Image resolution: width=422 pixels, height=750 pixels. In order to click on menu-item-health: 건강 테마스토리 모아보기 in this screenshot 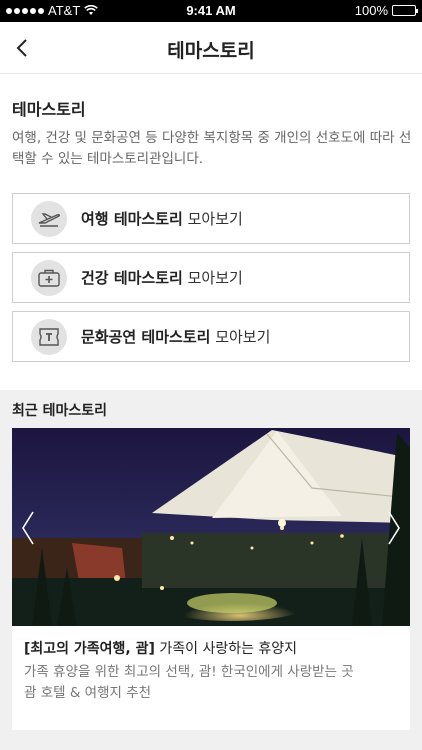, I will do `click(211, 277)`.